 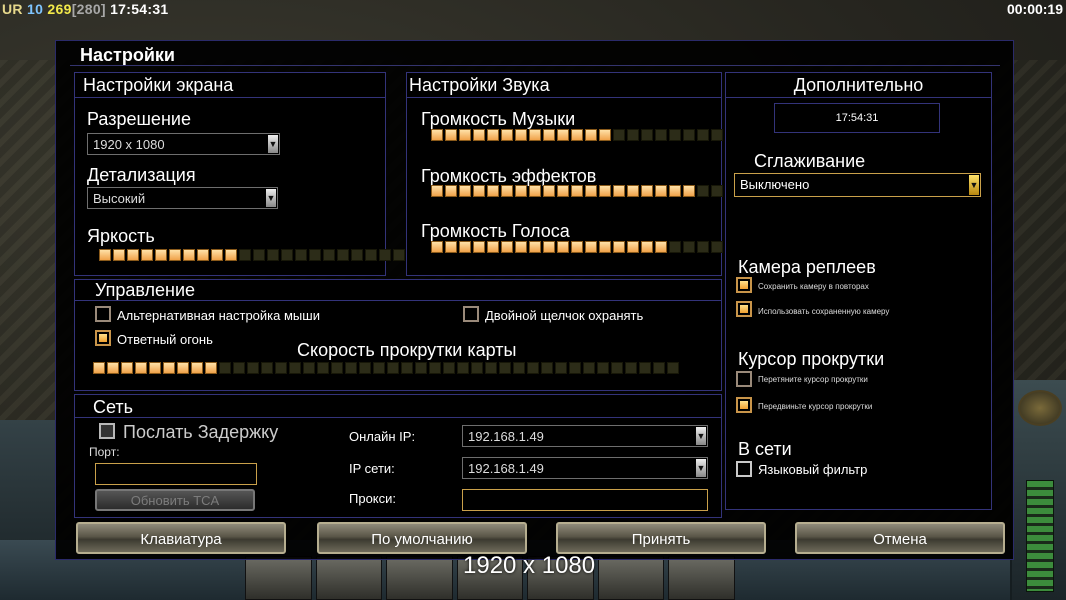 I want to click on scroll-speed-slider, so click(x=386, y=368).